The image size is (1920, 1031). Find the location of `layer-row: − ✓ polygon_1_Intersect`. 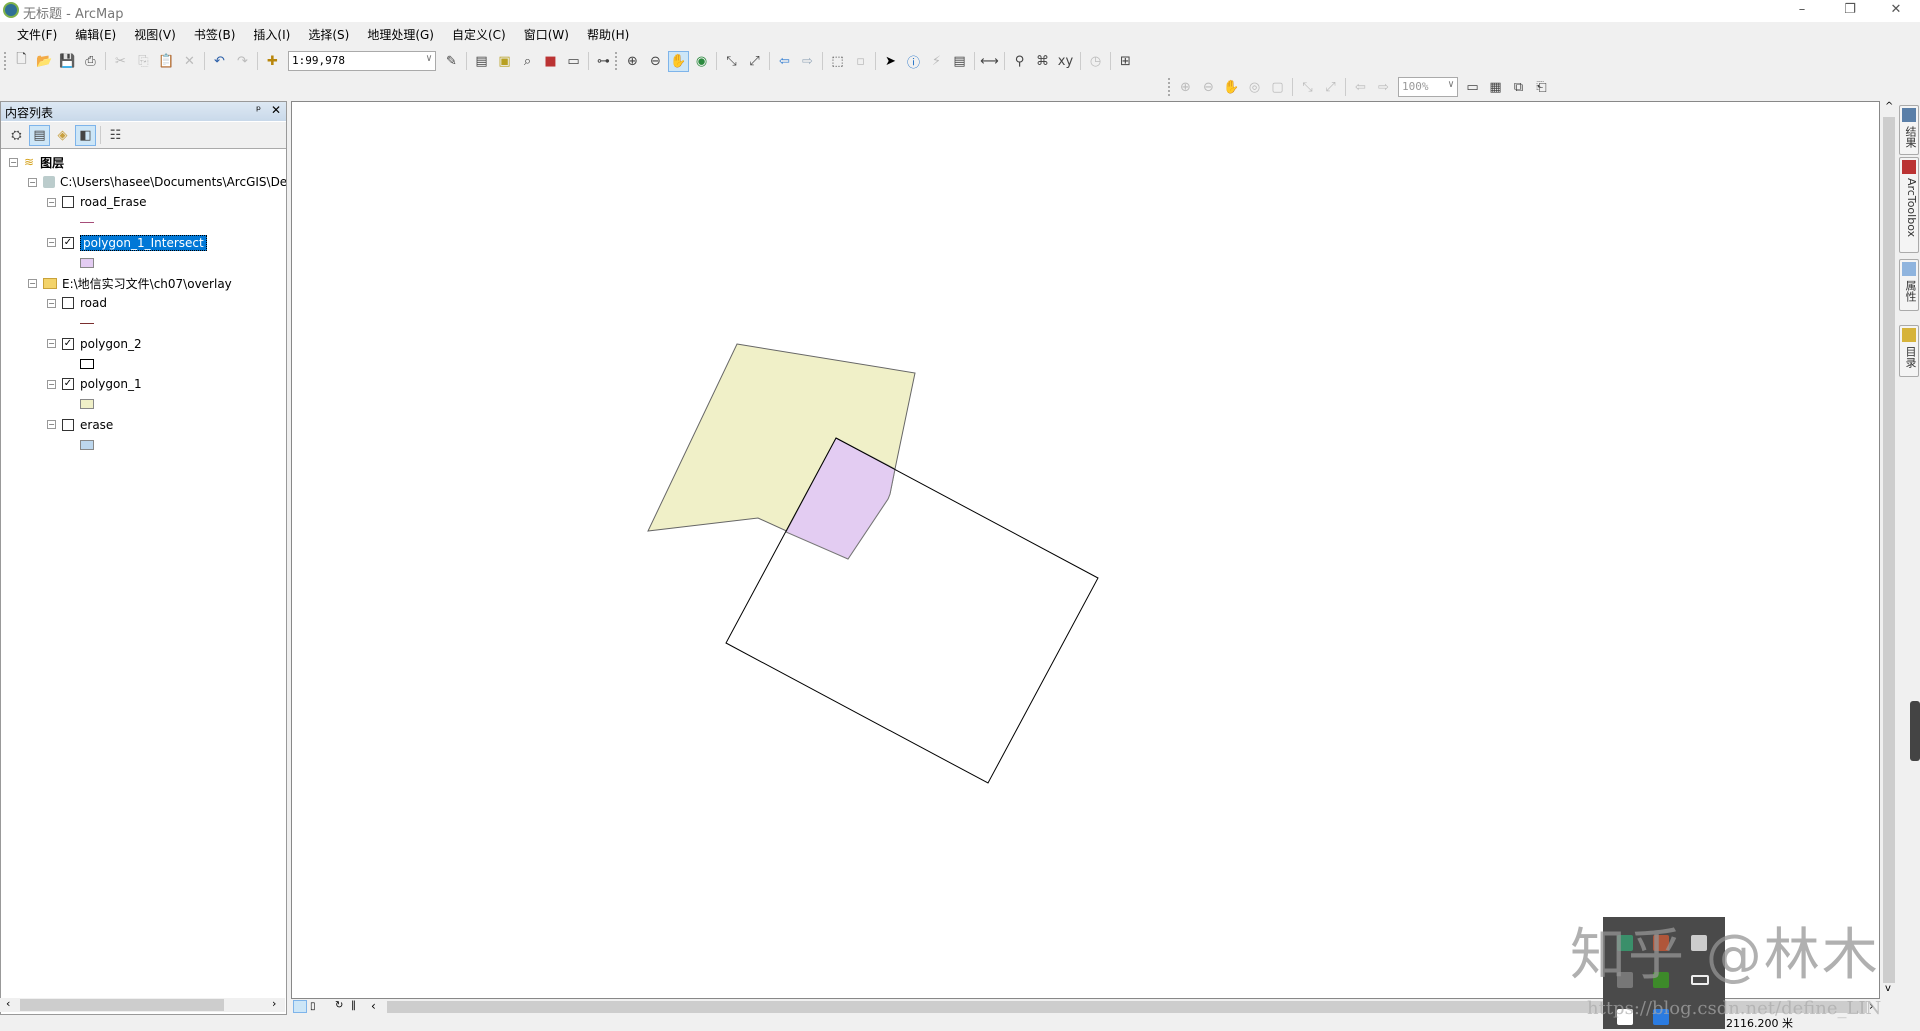

layer-row: − ✓ polygon_1_Intersect is located at coordinates (127, 243).